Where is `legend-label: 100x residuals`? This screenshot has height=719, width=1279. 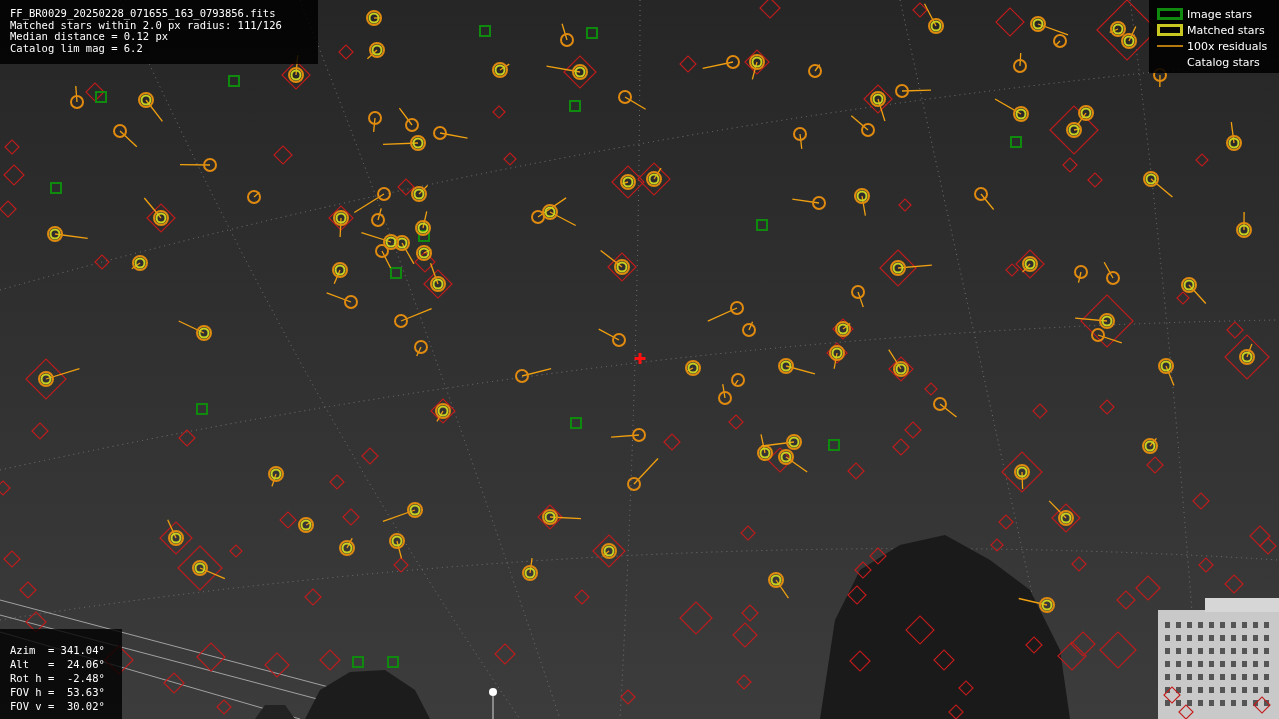
legend-label: 100x residuals is located at coordinates (1227, 46).